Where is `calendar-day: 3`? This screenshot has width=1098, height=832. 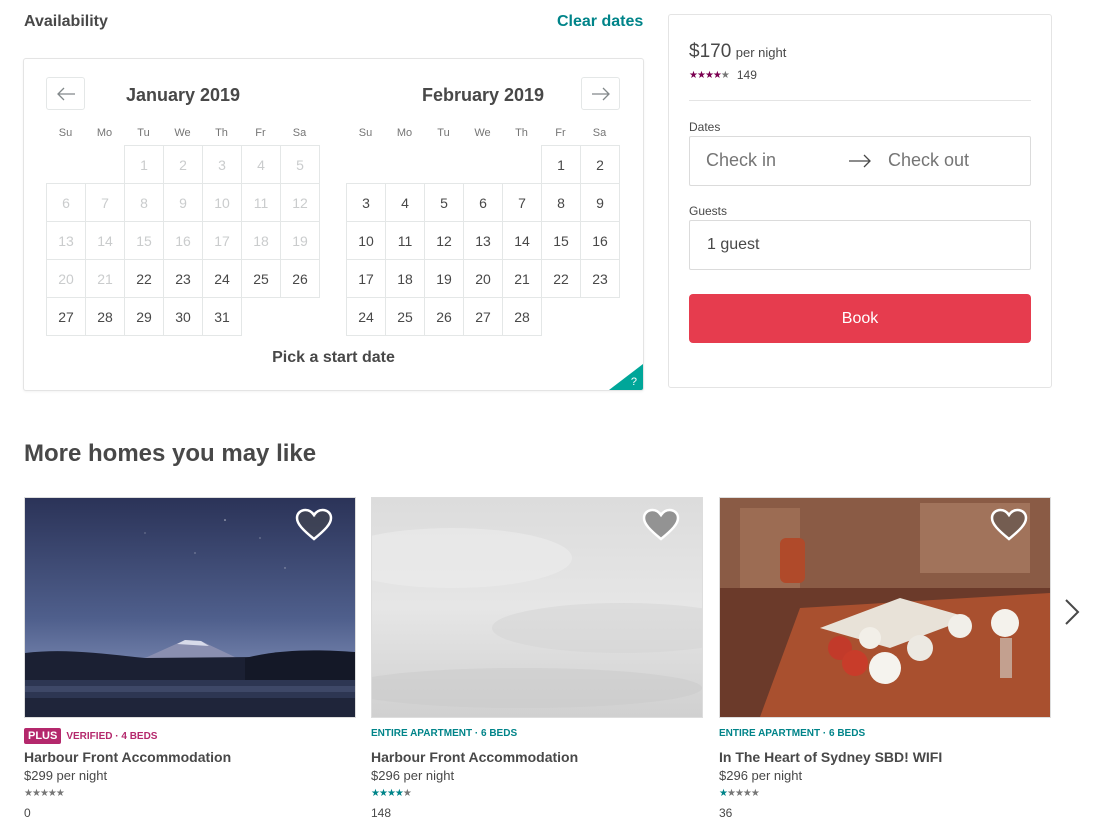
calendar-day: 3 is located at coordinates (366, 202).